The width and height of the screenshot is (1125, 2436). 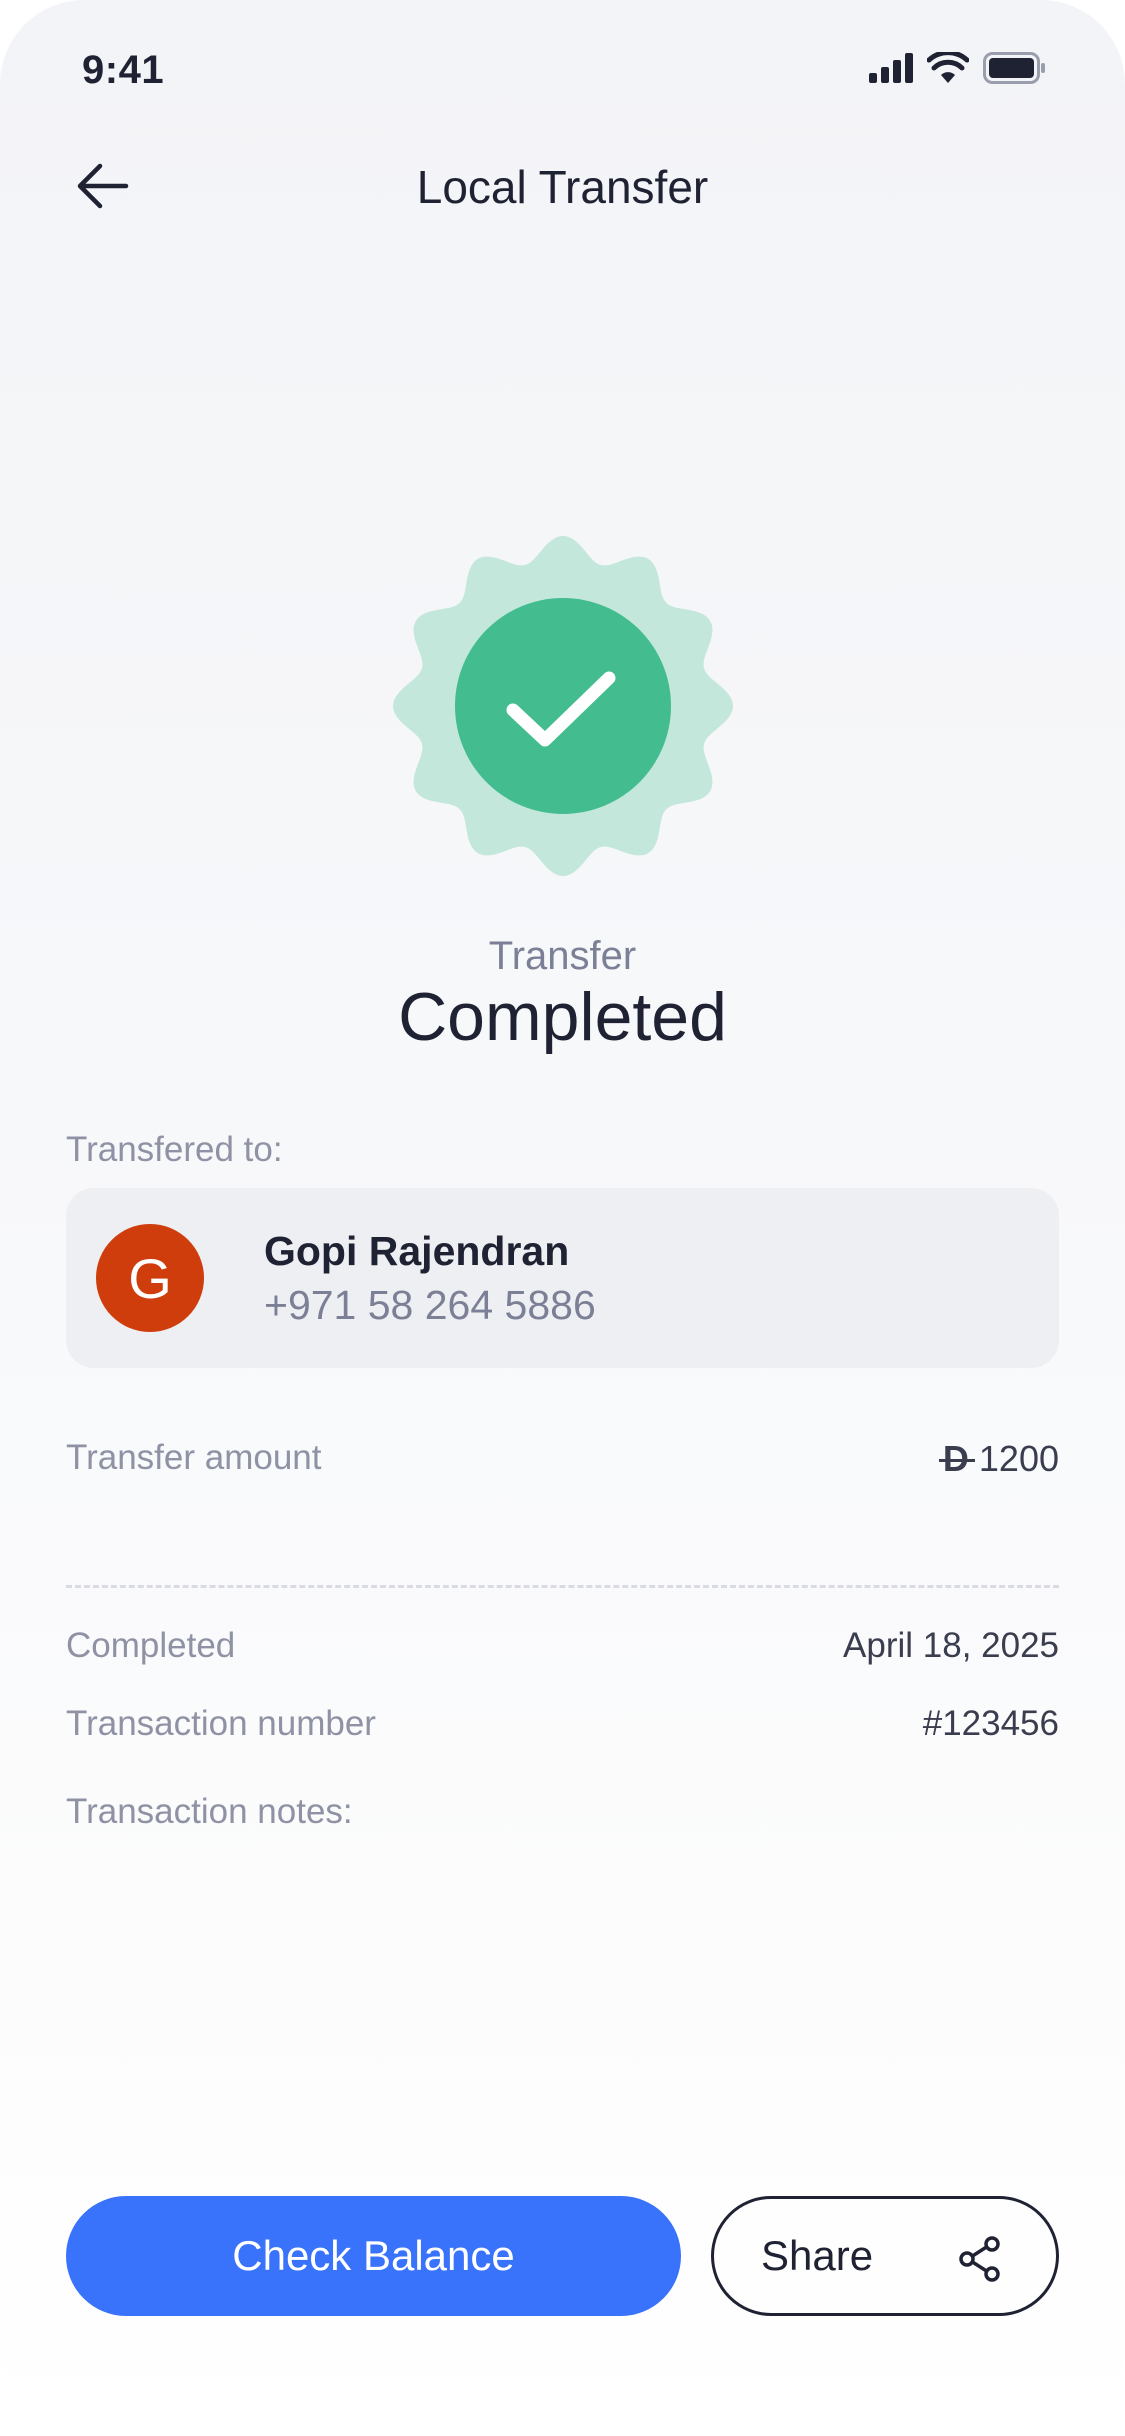 I want to click on cellular-signal-icon, so click(x=891, y=68).